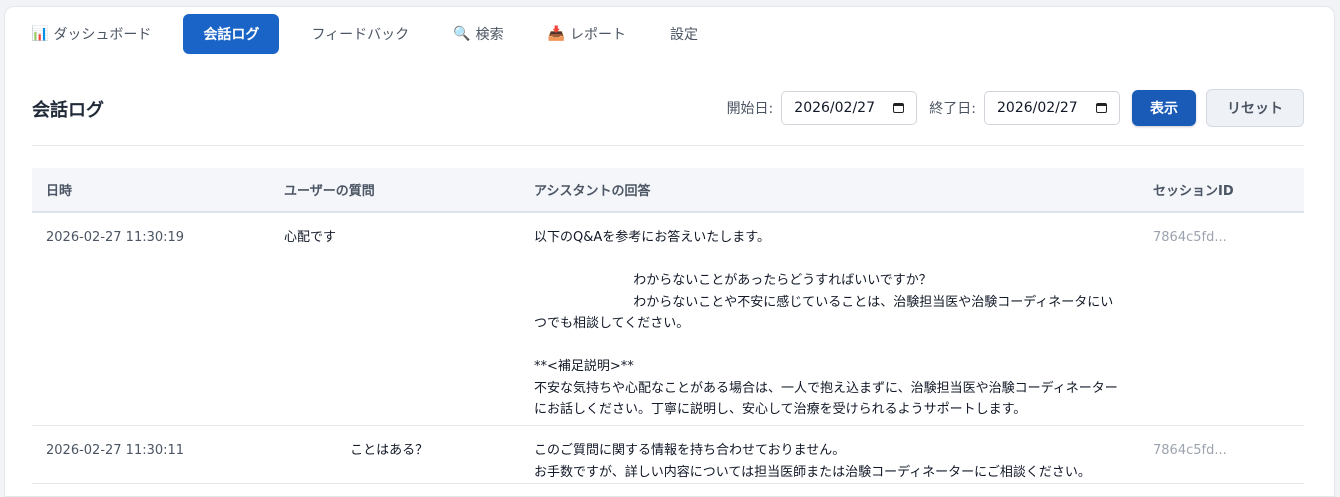  Describe the element at coordinates (1221, 190) in the screenshot. I see `column-header-session: セッションID` at that location.